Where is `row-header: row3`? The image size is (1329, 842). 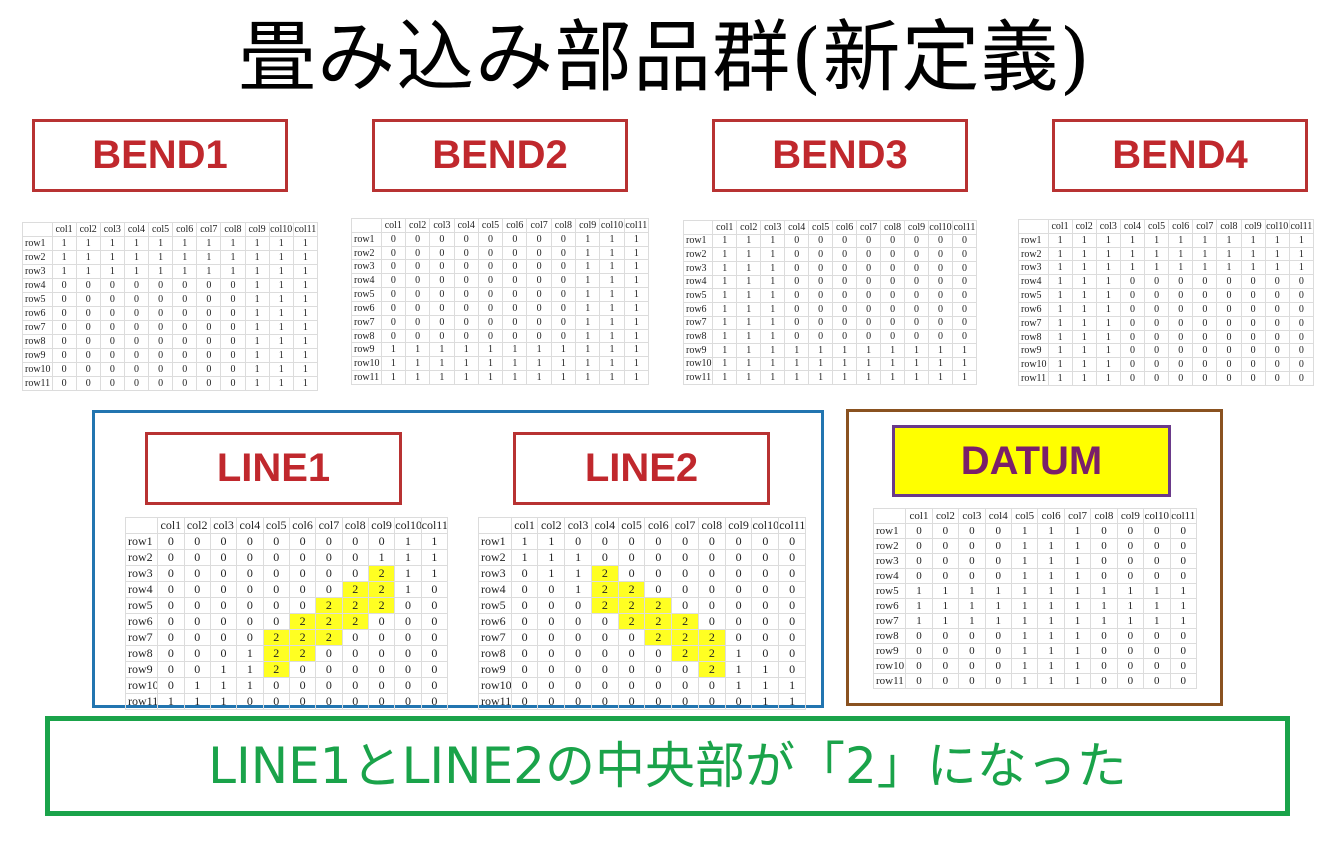
row-header: row3 is located at coordinates (889, 561).